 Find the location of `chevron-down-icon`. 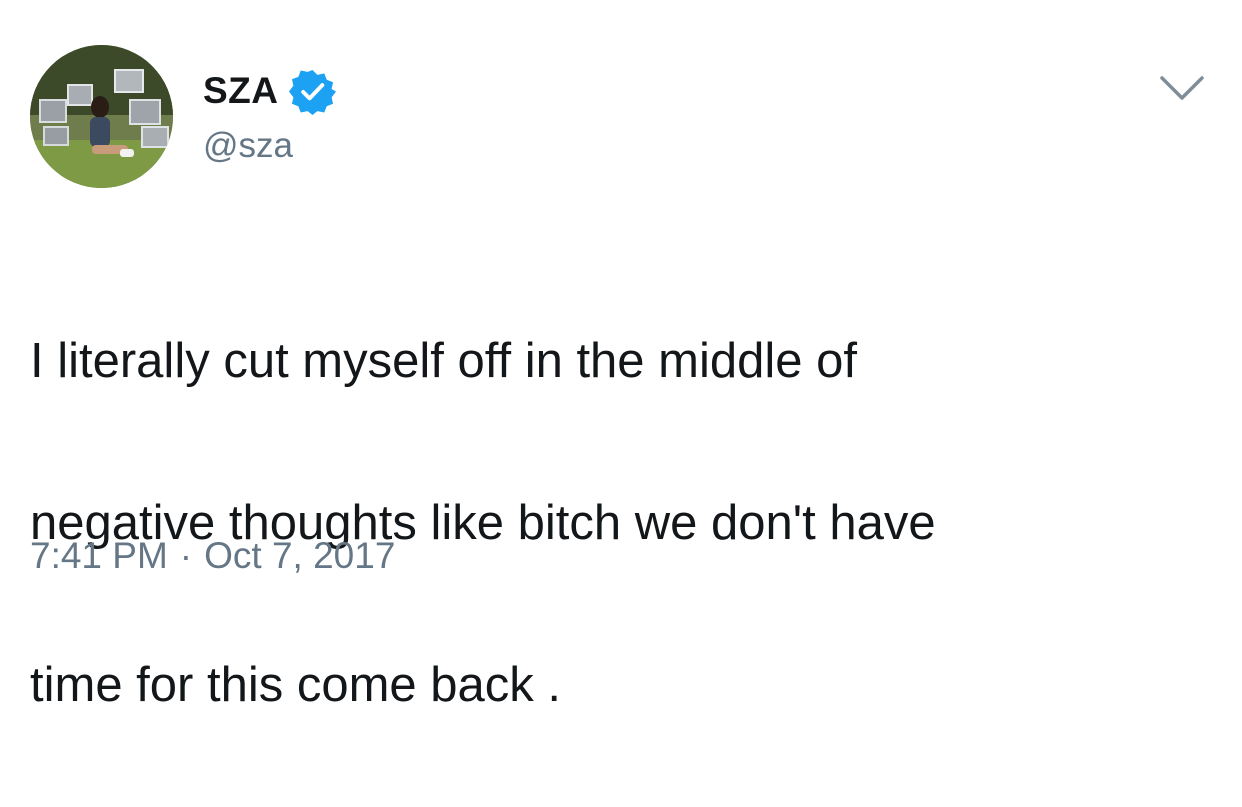

chevron-down-icon is located at coordinates (1182, 89).